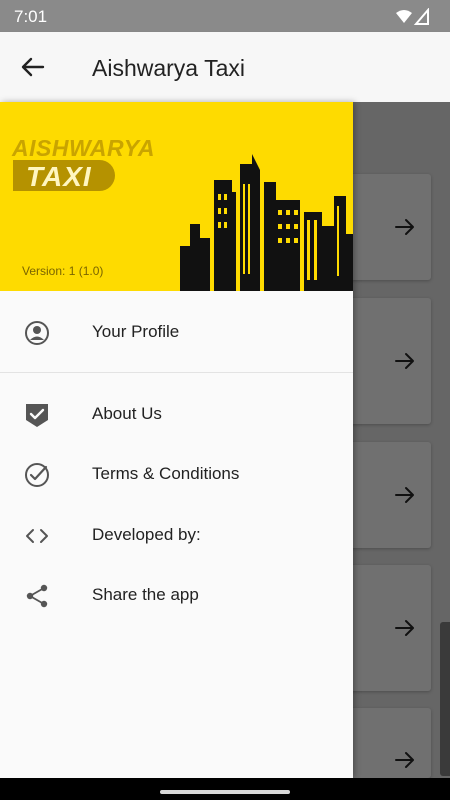  I want to click on app-bar: Aishwarya Taxi, so click(225, 67).